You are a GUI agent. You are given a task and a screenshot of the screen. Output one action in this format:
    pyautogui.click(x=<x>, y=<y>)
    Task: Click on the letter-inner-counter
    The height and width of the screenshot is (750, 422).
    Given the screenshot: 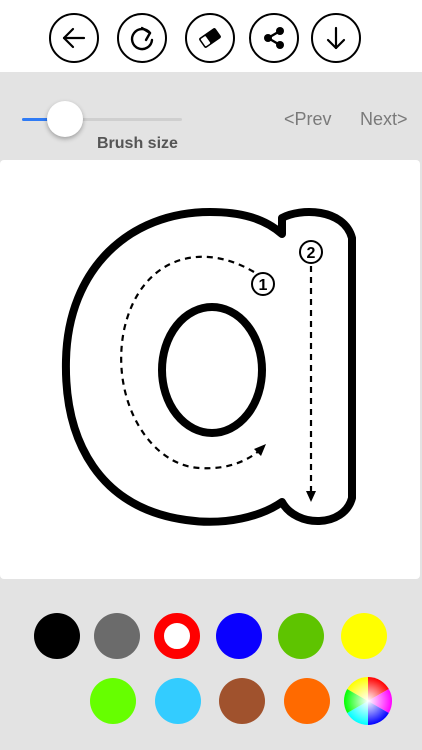 What is the action you would take?
    pyautogui.click(x=212, y=370)
    